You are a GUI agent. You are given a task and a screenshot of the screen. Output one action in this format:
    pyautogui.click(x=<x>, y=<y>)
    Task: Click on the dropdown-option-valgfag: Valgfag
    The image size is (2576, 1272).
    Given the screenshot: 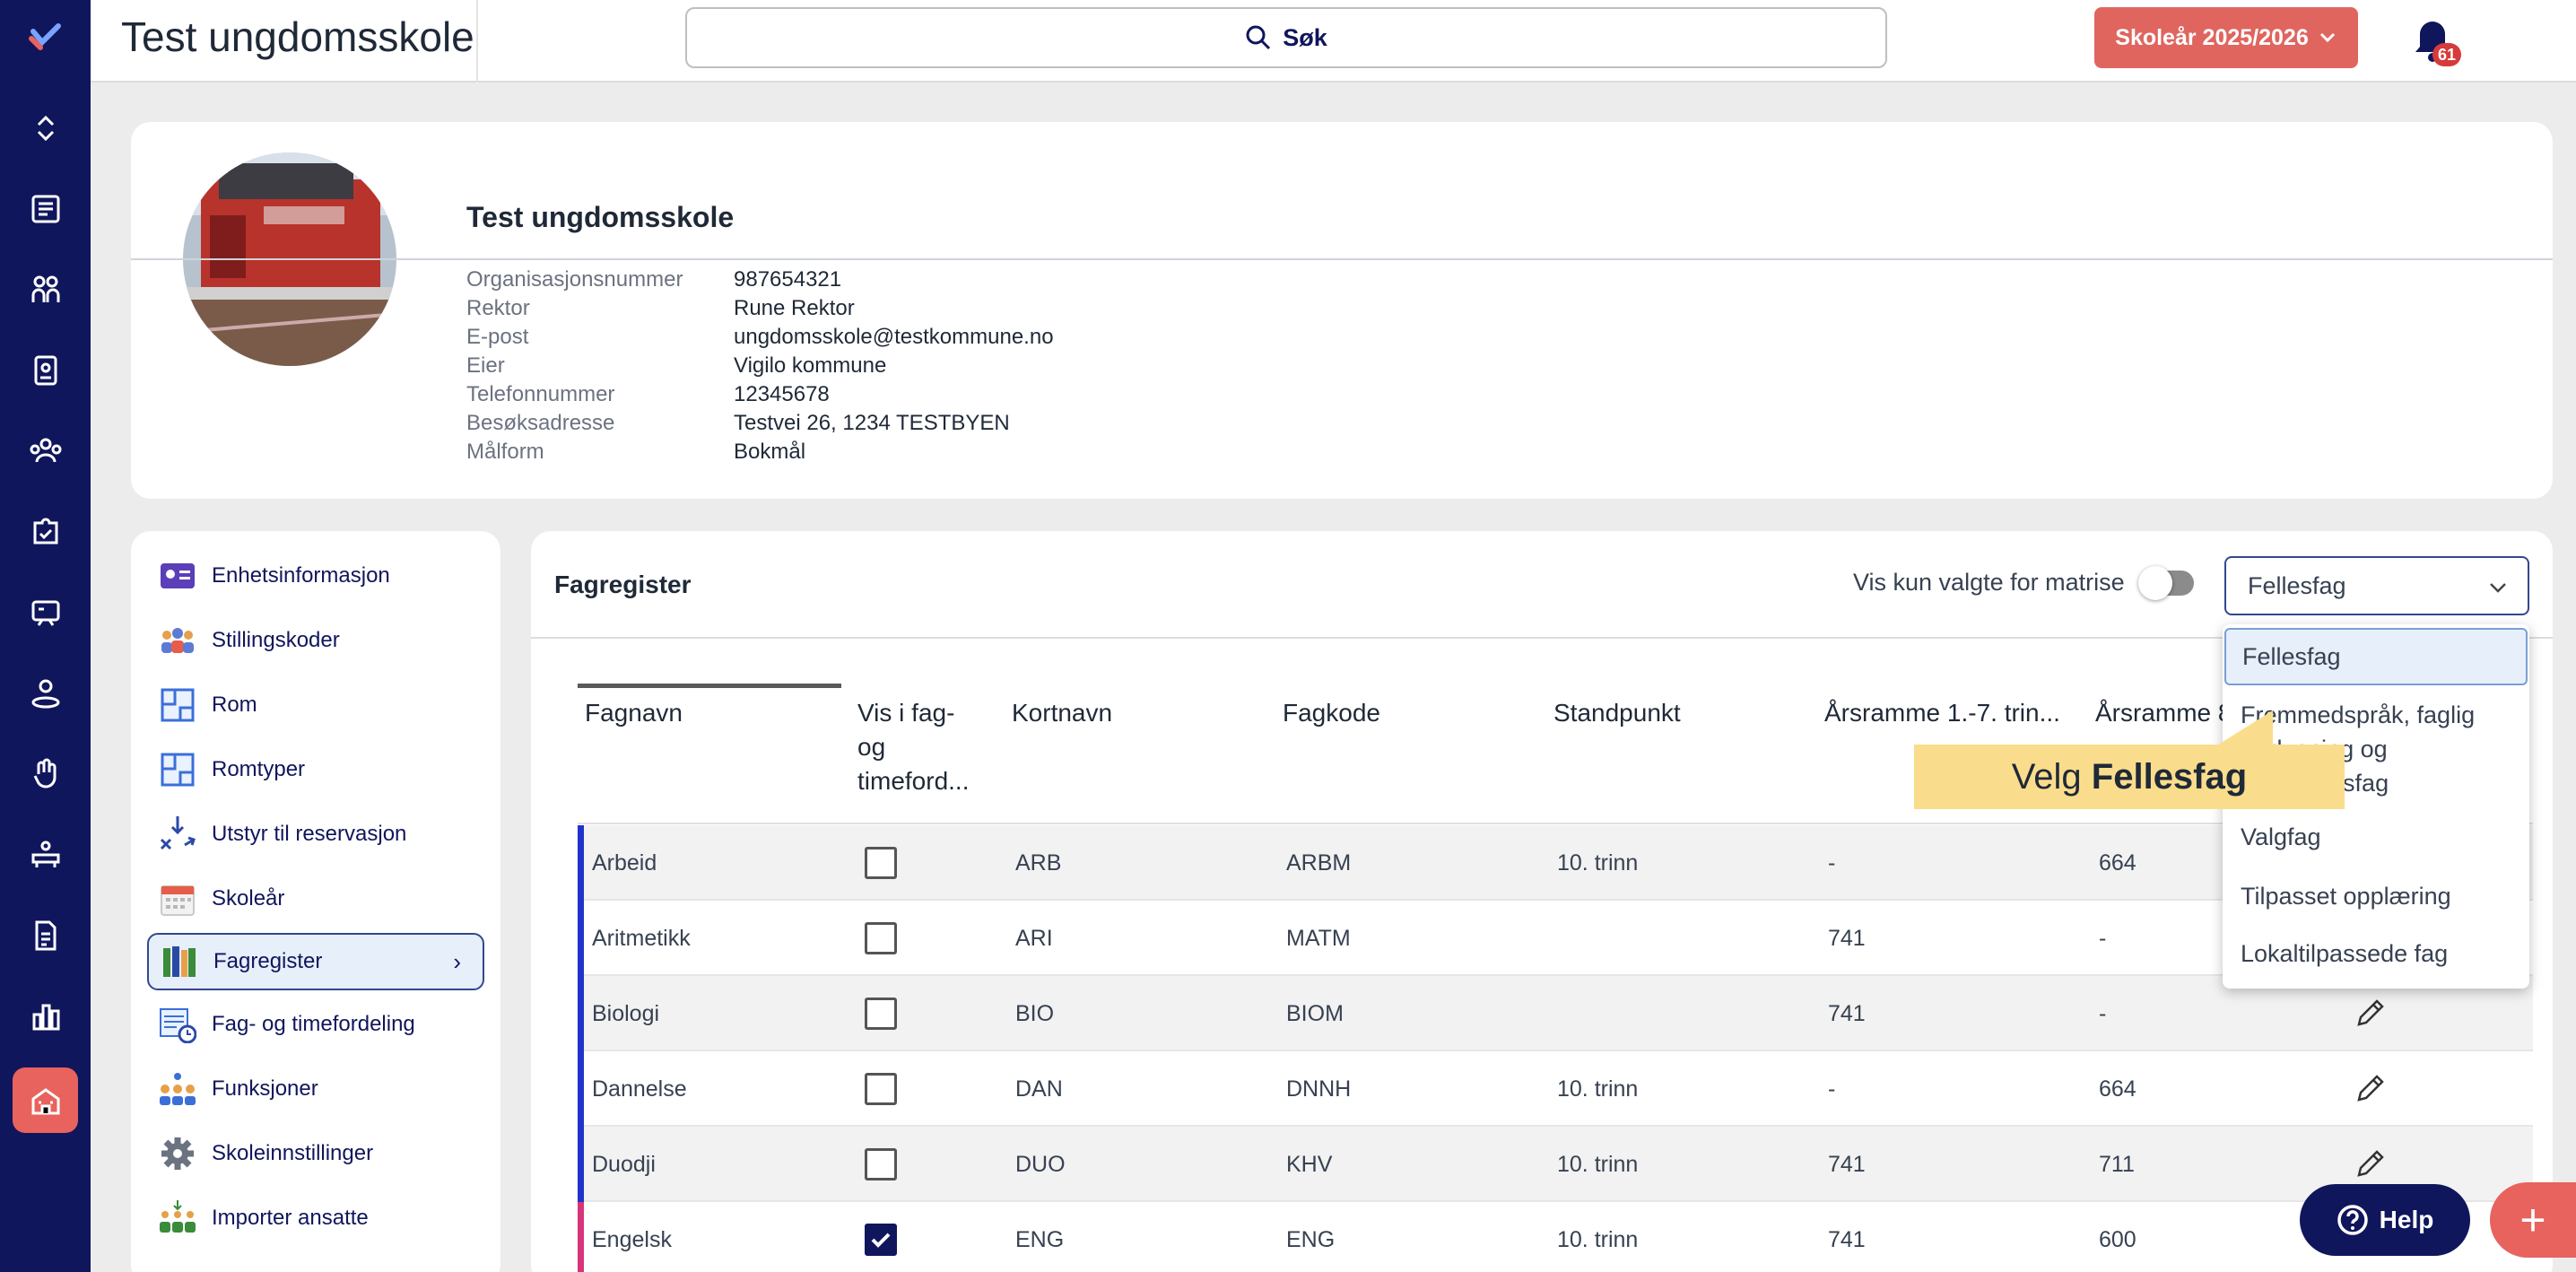 What is the action you would take?
    pyautogui.click(x=2376, y=837)
    